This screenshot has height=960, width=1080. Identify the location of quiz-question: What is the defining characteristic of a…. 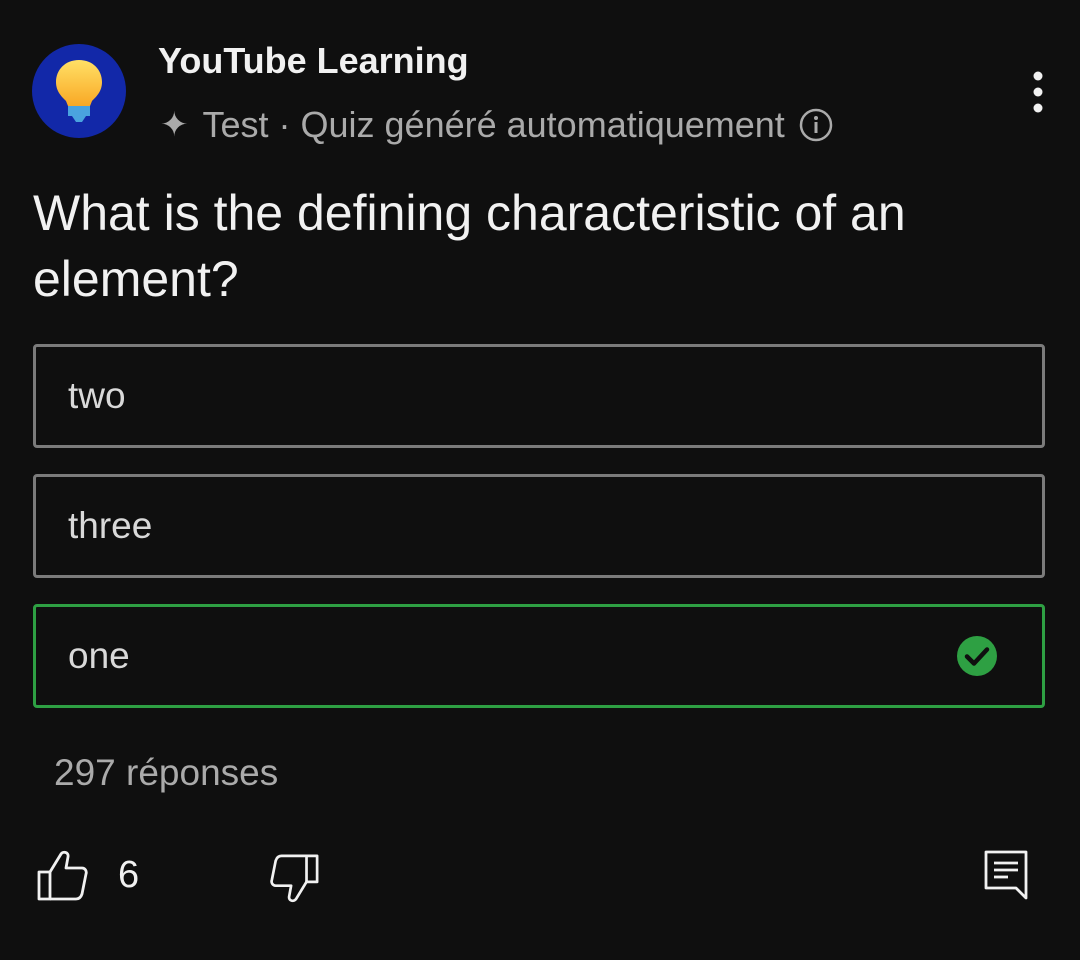
(469, 246).